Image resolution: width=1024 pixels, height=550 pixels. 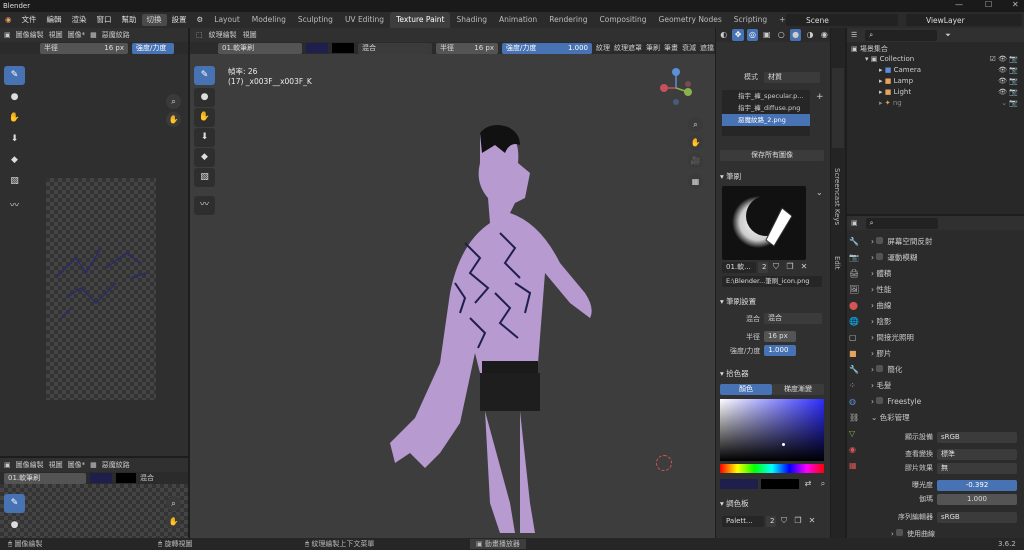 I want to click on outliner-row: ▸ ■ Light 👁 📷, so click(x=937, y=93).